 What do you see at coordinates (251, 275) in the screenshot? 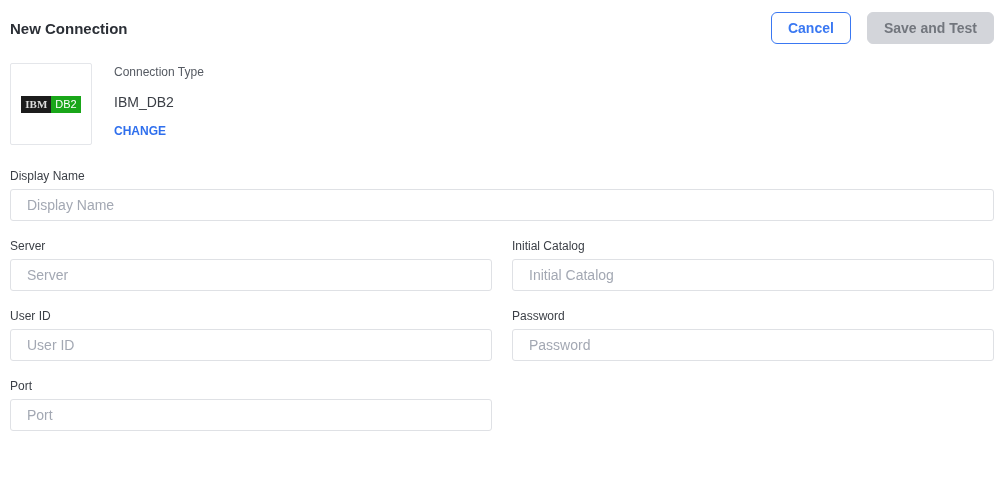
I see `input-field: Server` at bounding box center [251, 275].